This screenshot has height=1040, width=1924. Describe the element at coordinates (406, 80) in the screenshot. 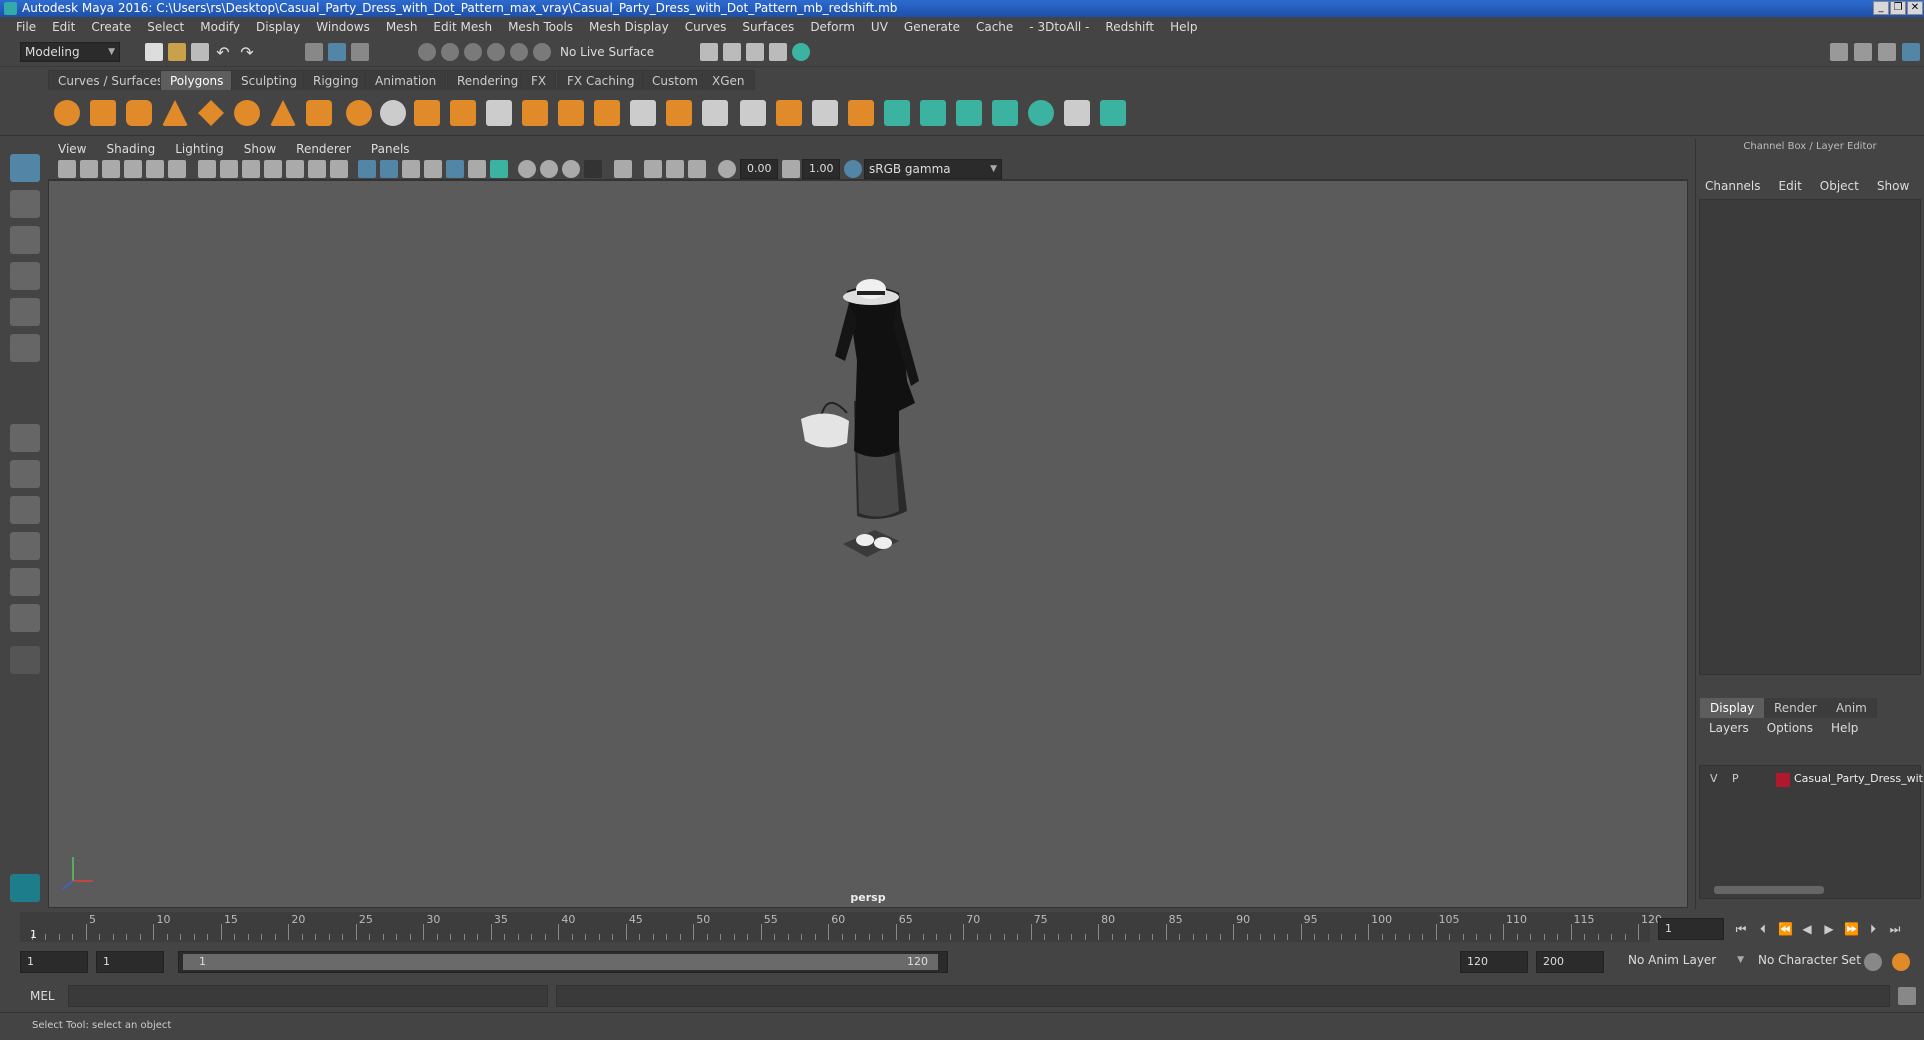

I see `shelf-tab-animation: Animation` at that location.